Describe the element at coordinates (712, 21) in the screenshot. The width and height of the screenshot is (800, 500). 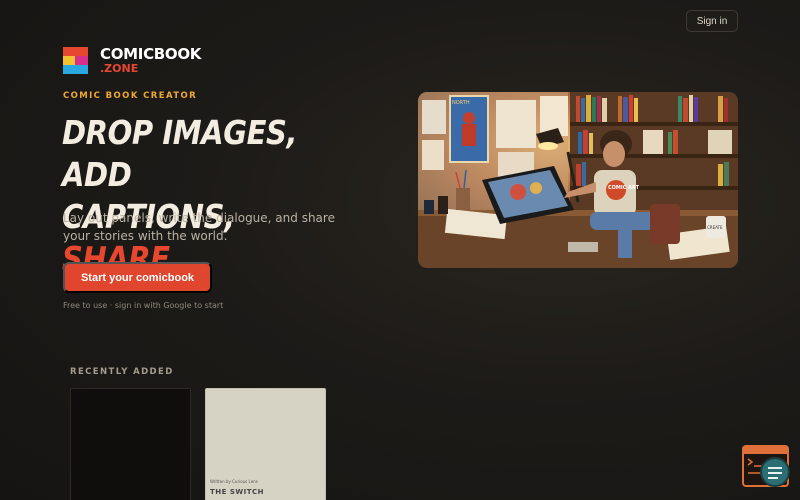
I see `sign-in-button: Sign in` at that location.